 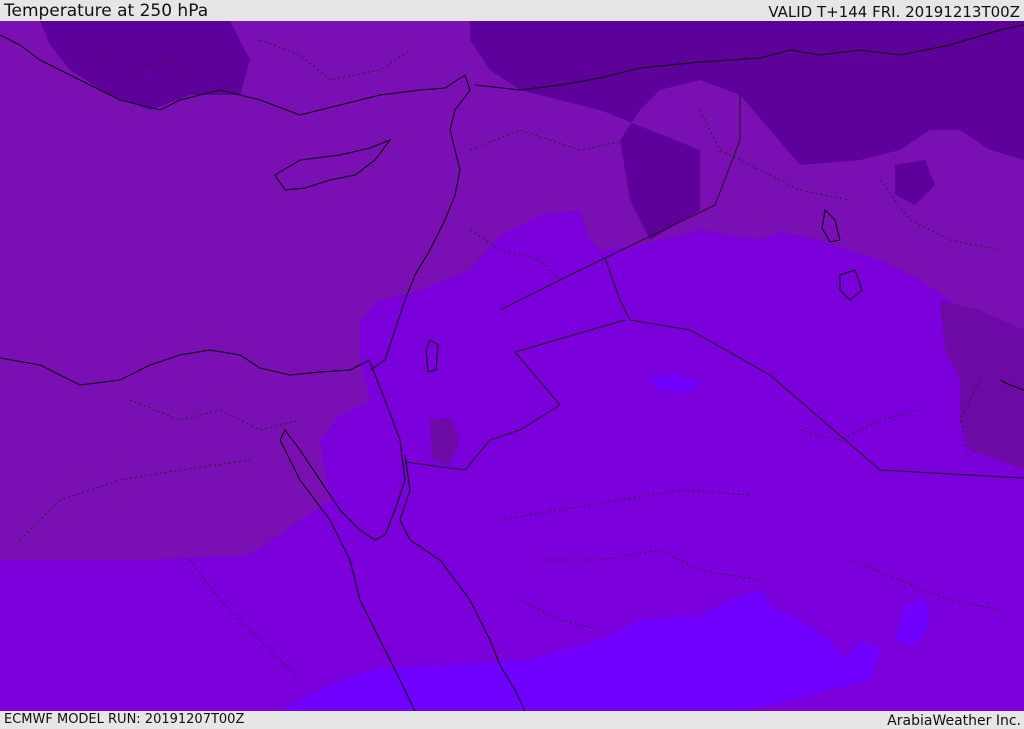 I want to click on brand-label: ArabiaWeather Inc., so click(x=954, y=721).